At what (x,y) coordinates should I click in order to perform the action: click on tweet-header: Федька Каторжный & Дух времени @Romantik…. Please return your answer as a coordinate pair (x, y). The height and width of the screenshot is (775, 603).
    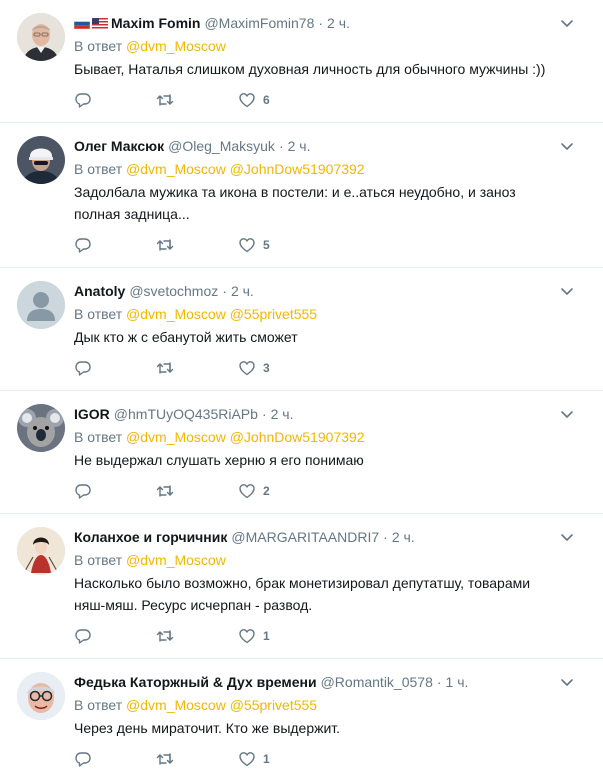
    Looking at the image, I should click on (331, 682).